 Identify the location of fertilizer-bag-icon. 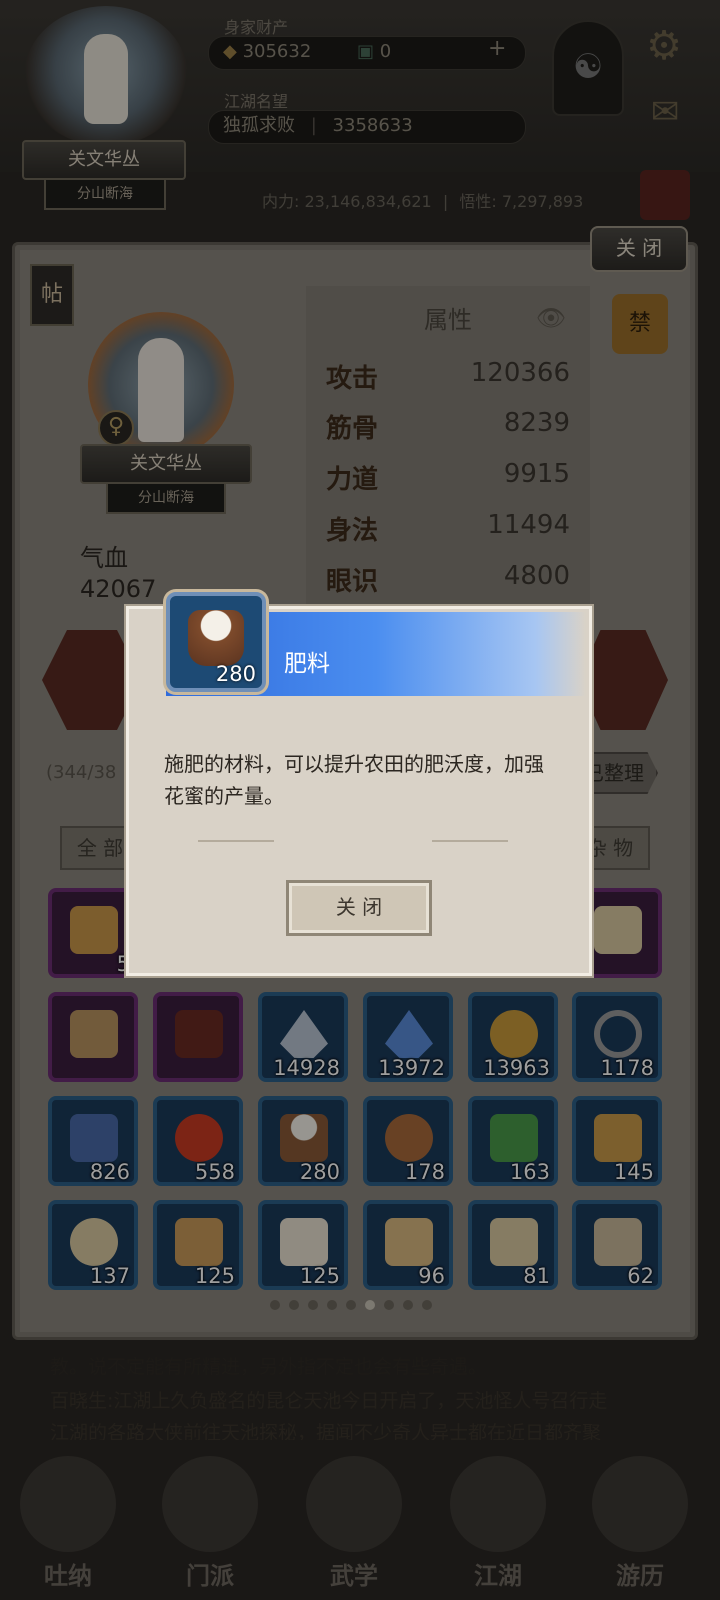
(216, 638).